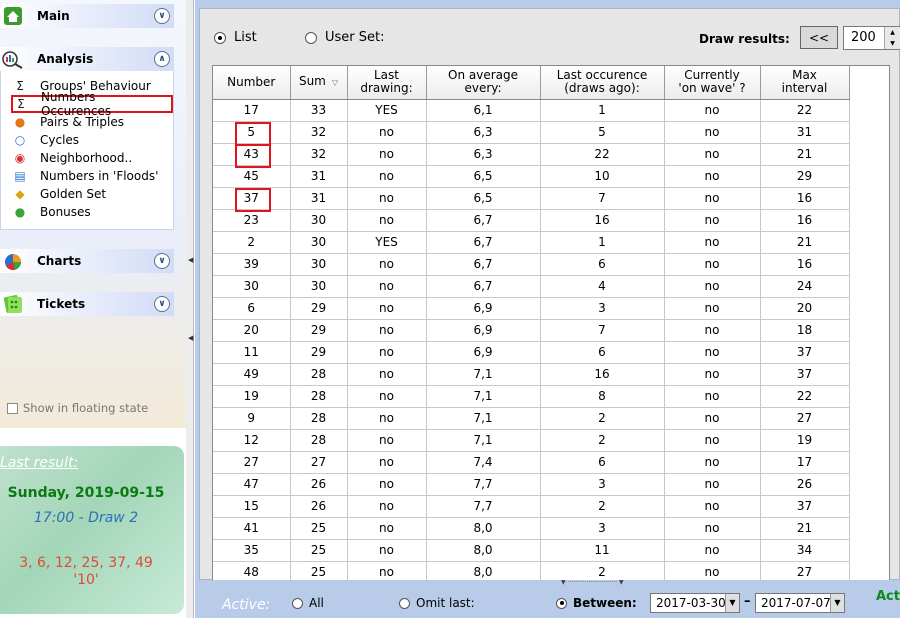 The width and height of the screenshot is (900, 618). Describe the element at coordinates (345, 37) in the screenshot. I see `user-set-radio: User Set:` at that location.